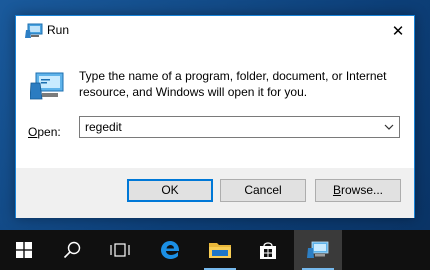  I want to click on search-button, so click(72, 250).